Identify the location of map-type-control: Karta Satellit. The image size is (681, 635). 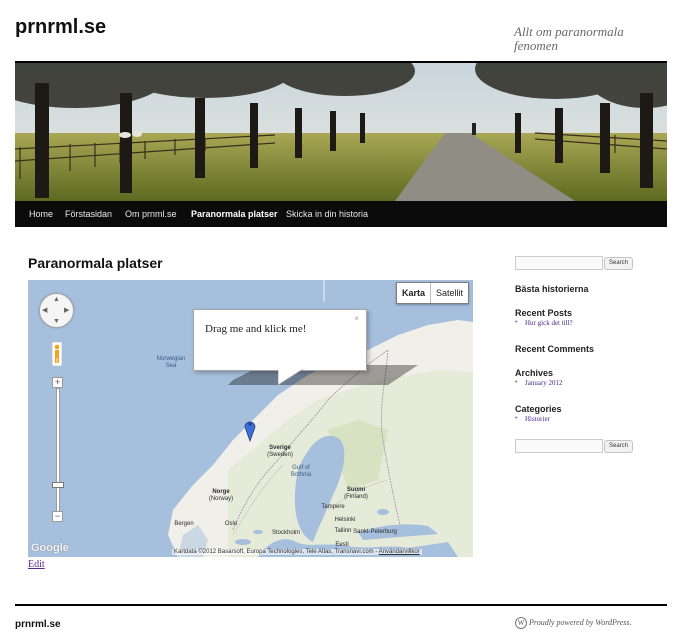
(432, 293).